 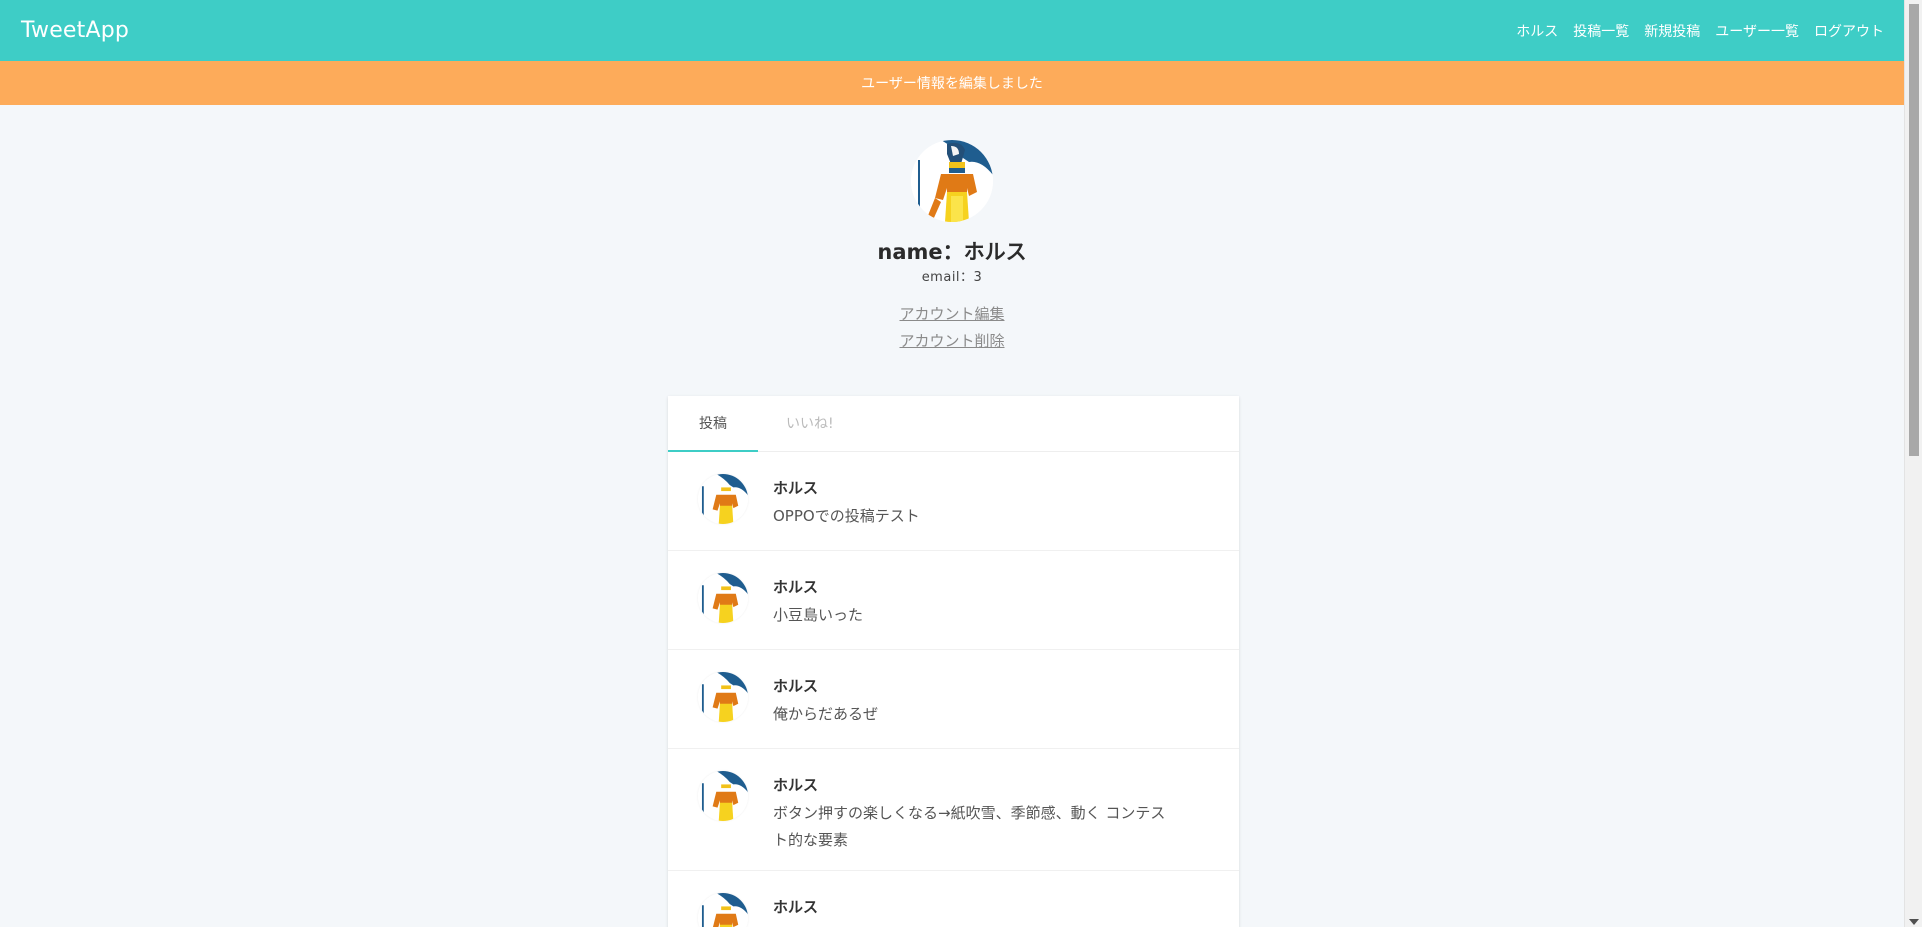 I want to click on nav-item-users: ユーザー一覧, so click(x=1757, y=31).